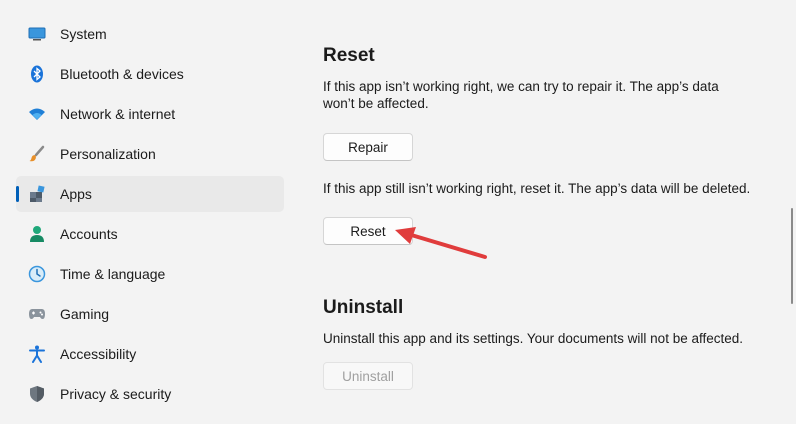  I want to click on sidebar-item-accessibility: Accessibility, so click(150, 354).